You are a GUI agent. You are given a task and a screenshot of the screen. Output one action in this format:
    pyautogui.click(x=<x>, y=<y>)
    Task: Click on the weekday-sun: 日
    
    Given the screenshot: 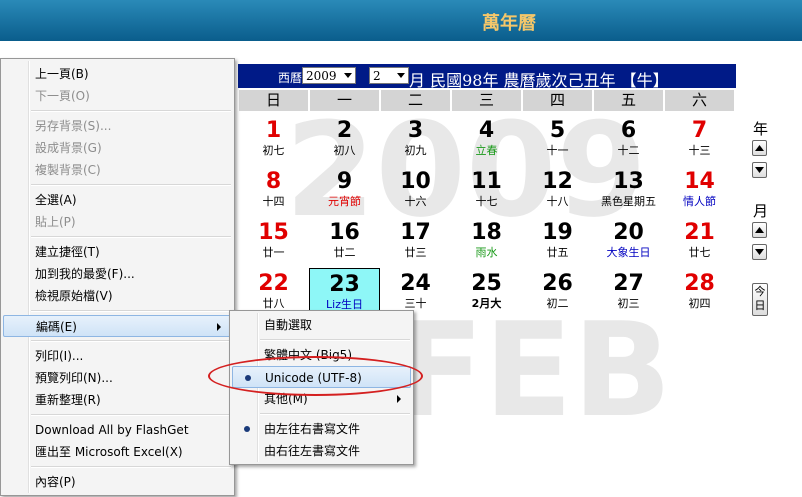 What is the action you would take?
    pyautogui.click(x=273, y=100)
    